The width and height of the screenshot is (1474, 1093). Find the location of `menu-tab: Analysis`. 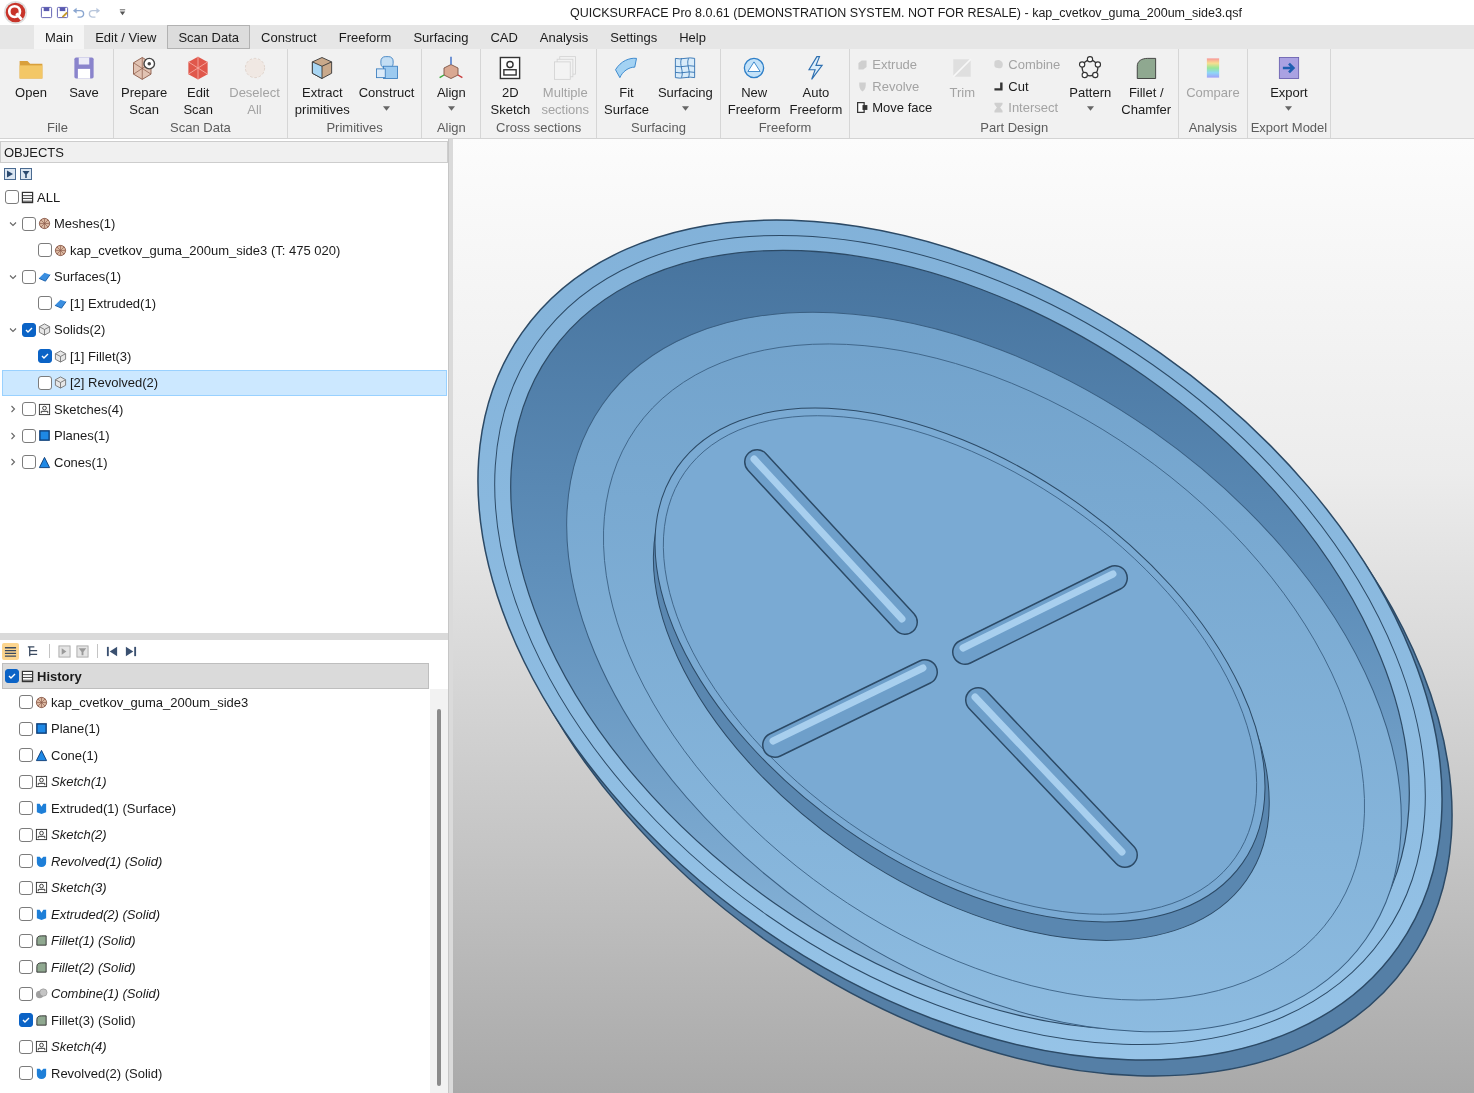

menu-tab: Analysis is located at coordinates (564, 37).